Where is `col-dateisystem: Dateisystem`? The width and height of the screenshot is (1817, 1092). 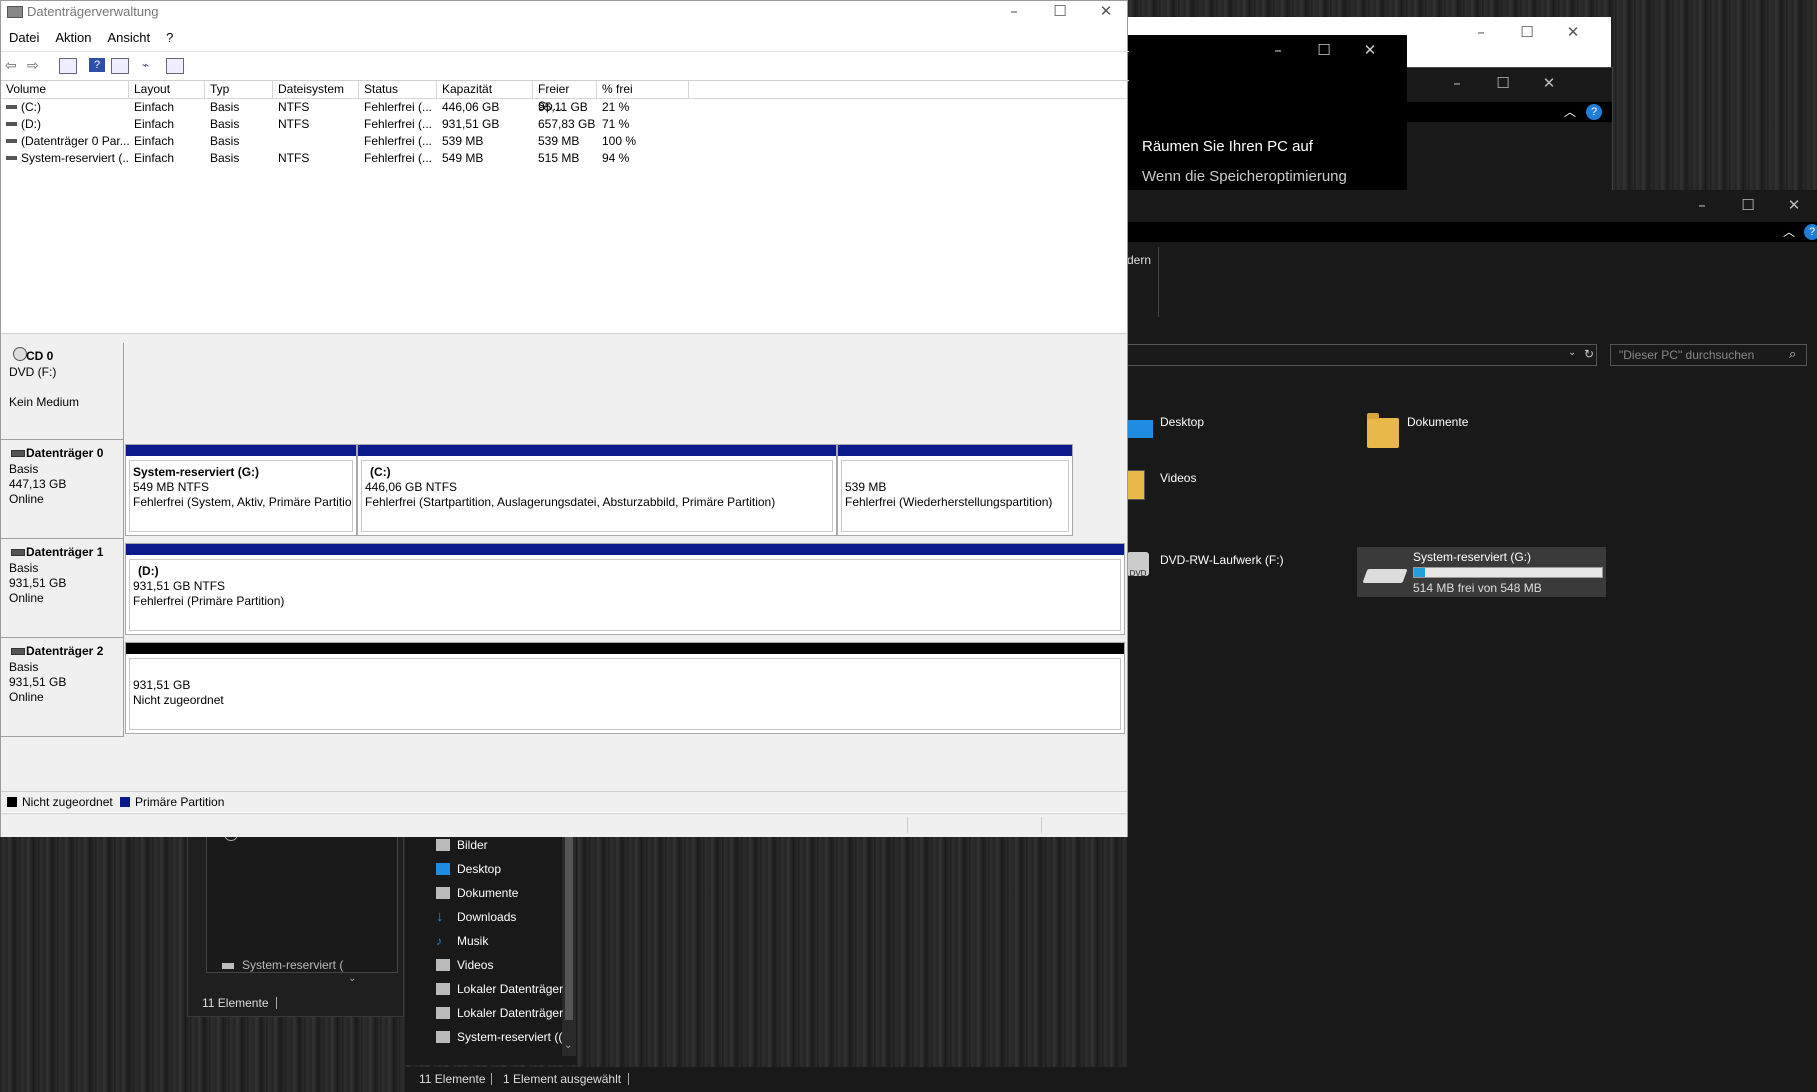
col-dateisystem: Dateisystem is located at coordinates (316, 89).